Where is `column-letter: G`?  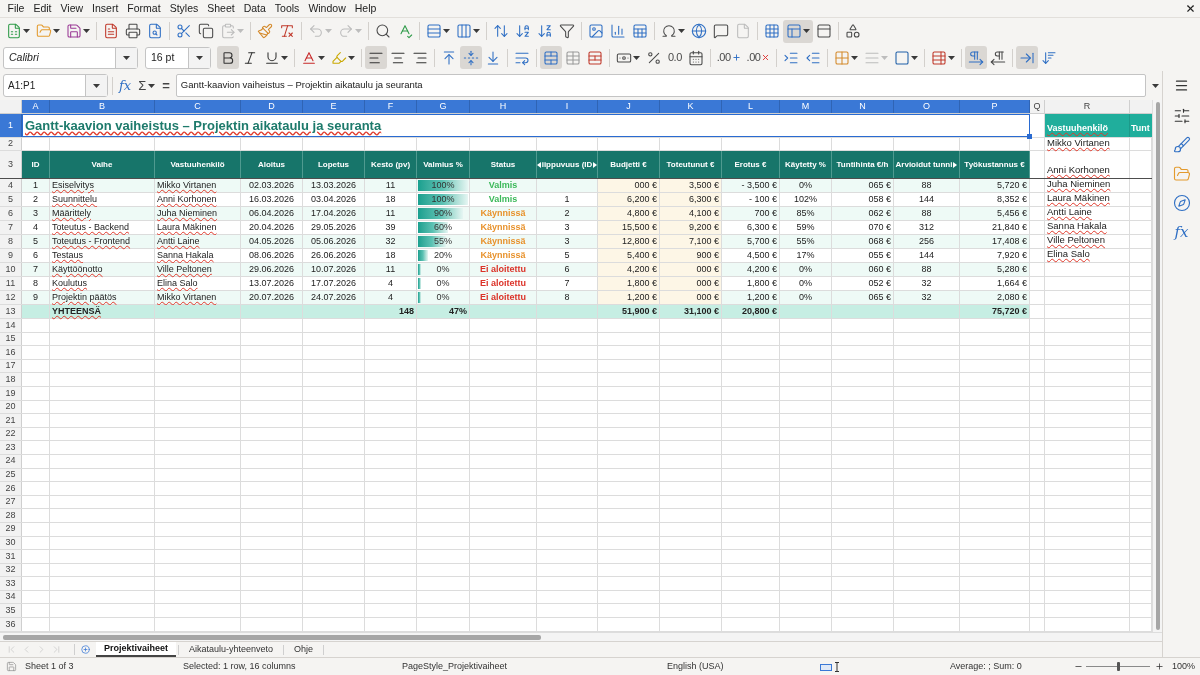
column-letter: G is located at coordinates (443, 106).